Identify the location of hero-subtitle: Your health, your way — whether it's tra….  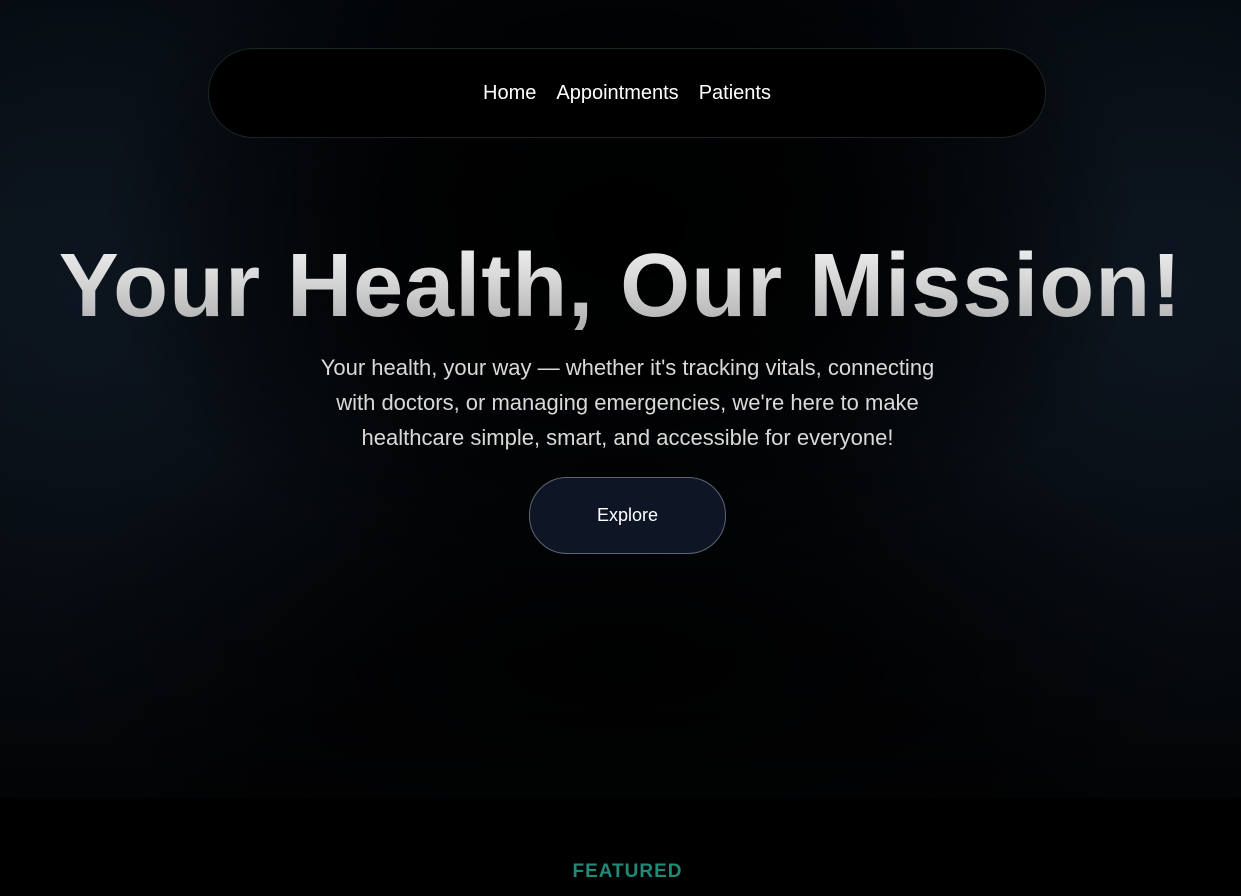
(627, 402).